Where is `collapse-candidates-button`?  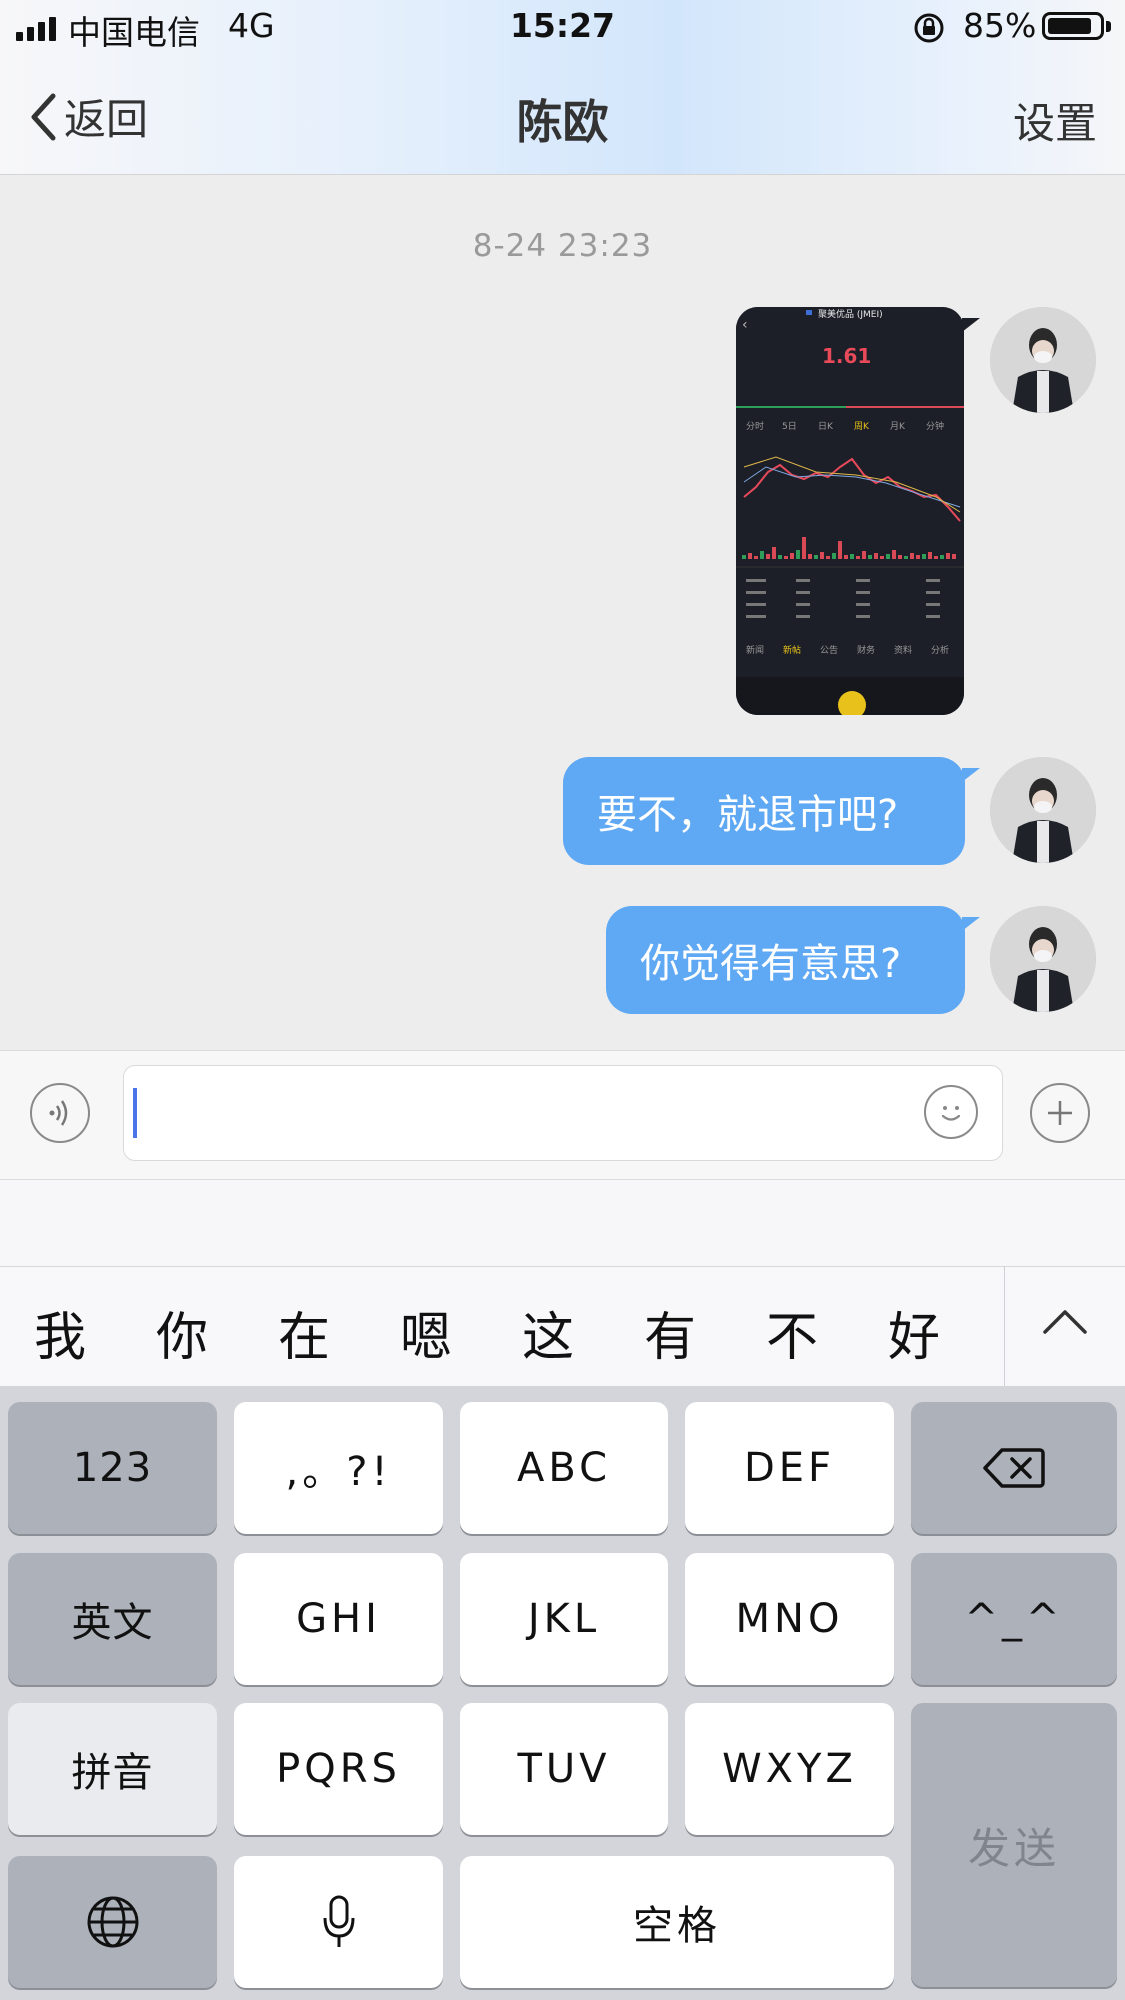 collapse-candidates-button is located at coordinates (1065, 1323).